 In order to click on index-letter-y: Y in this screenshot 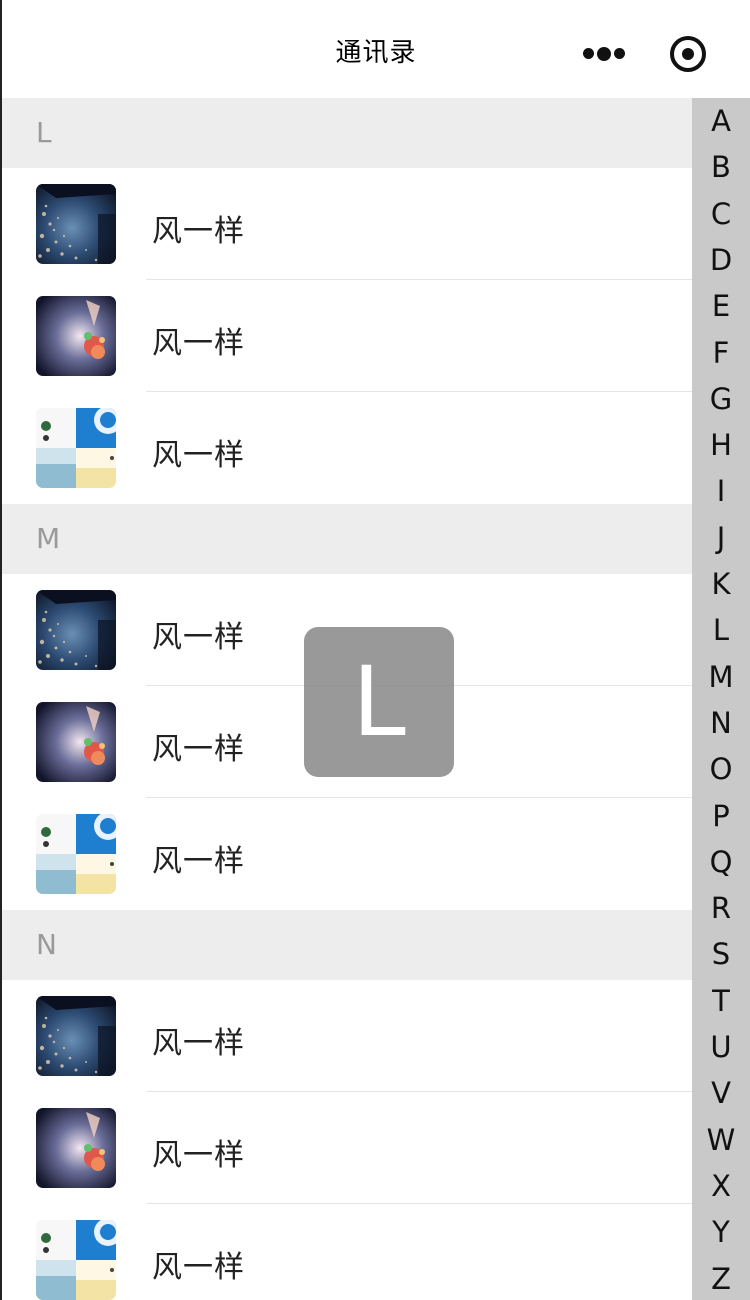, I will do `click(721, 1232)`.